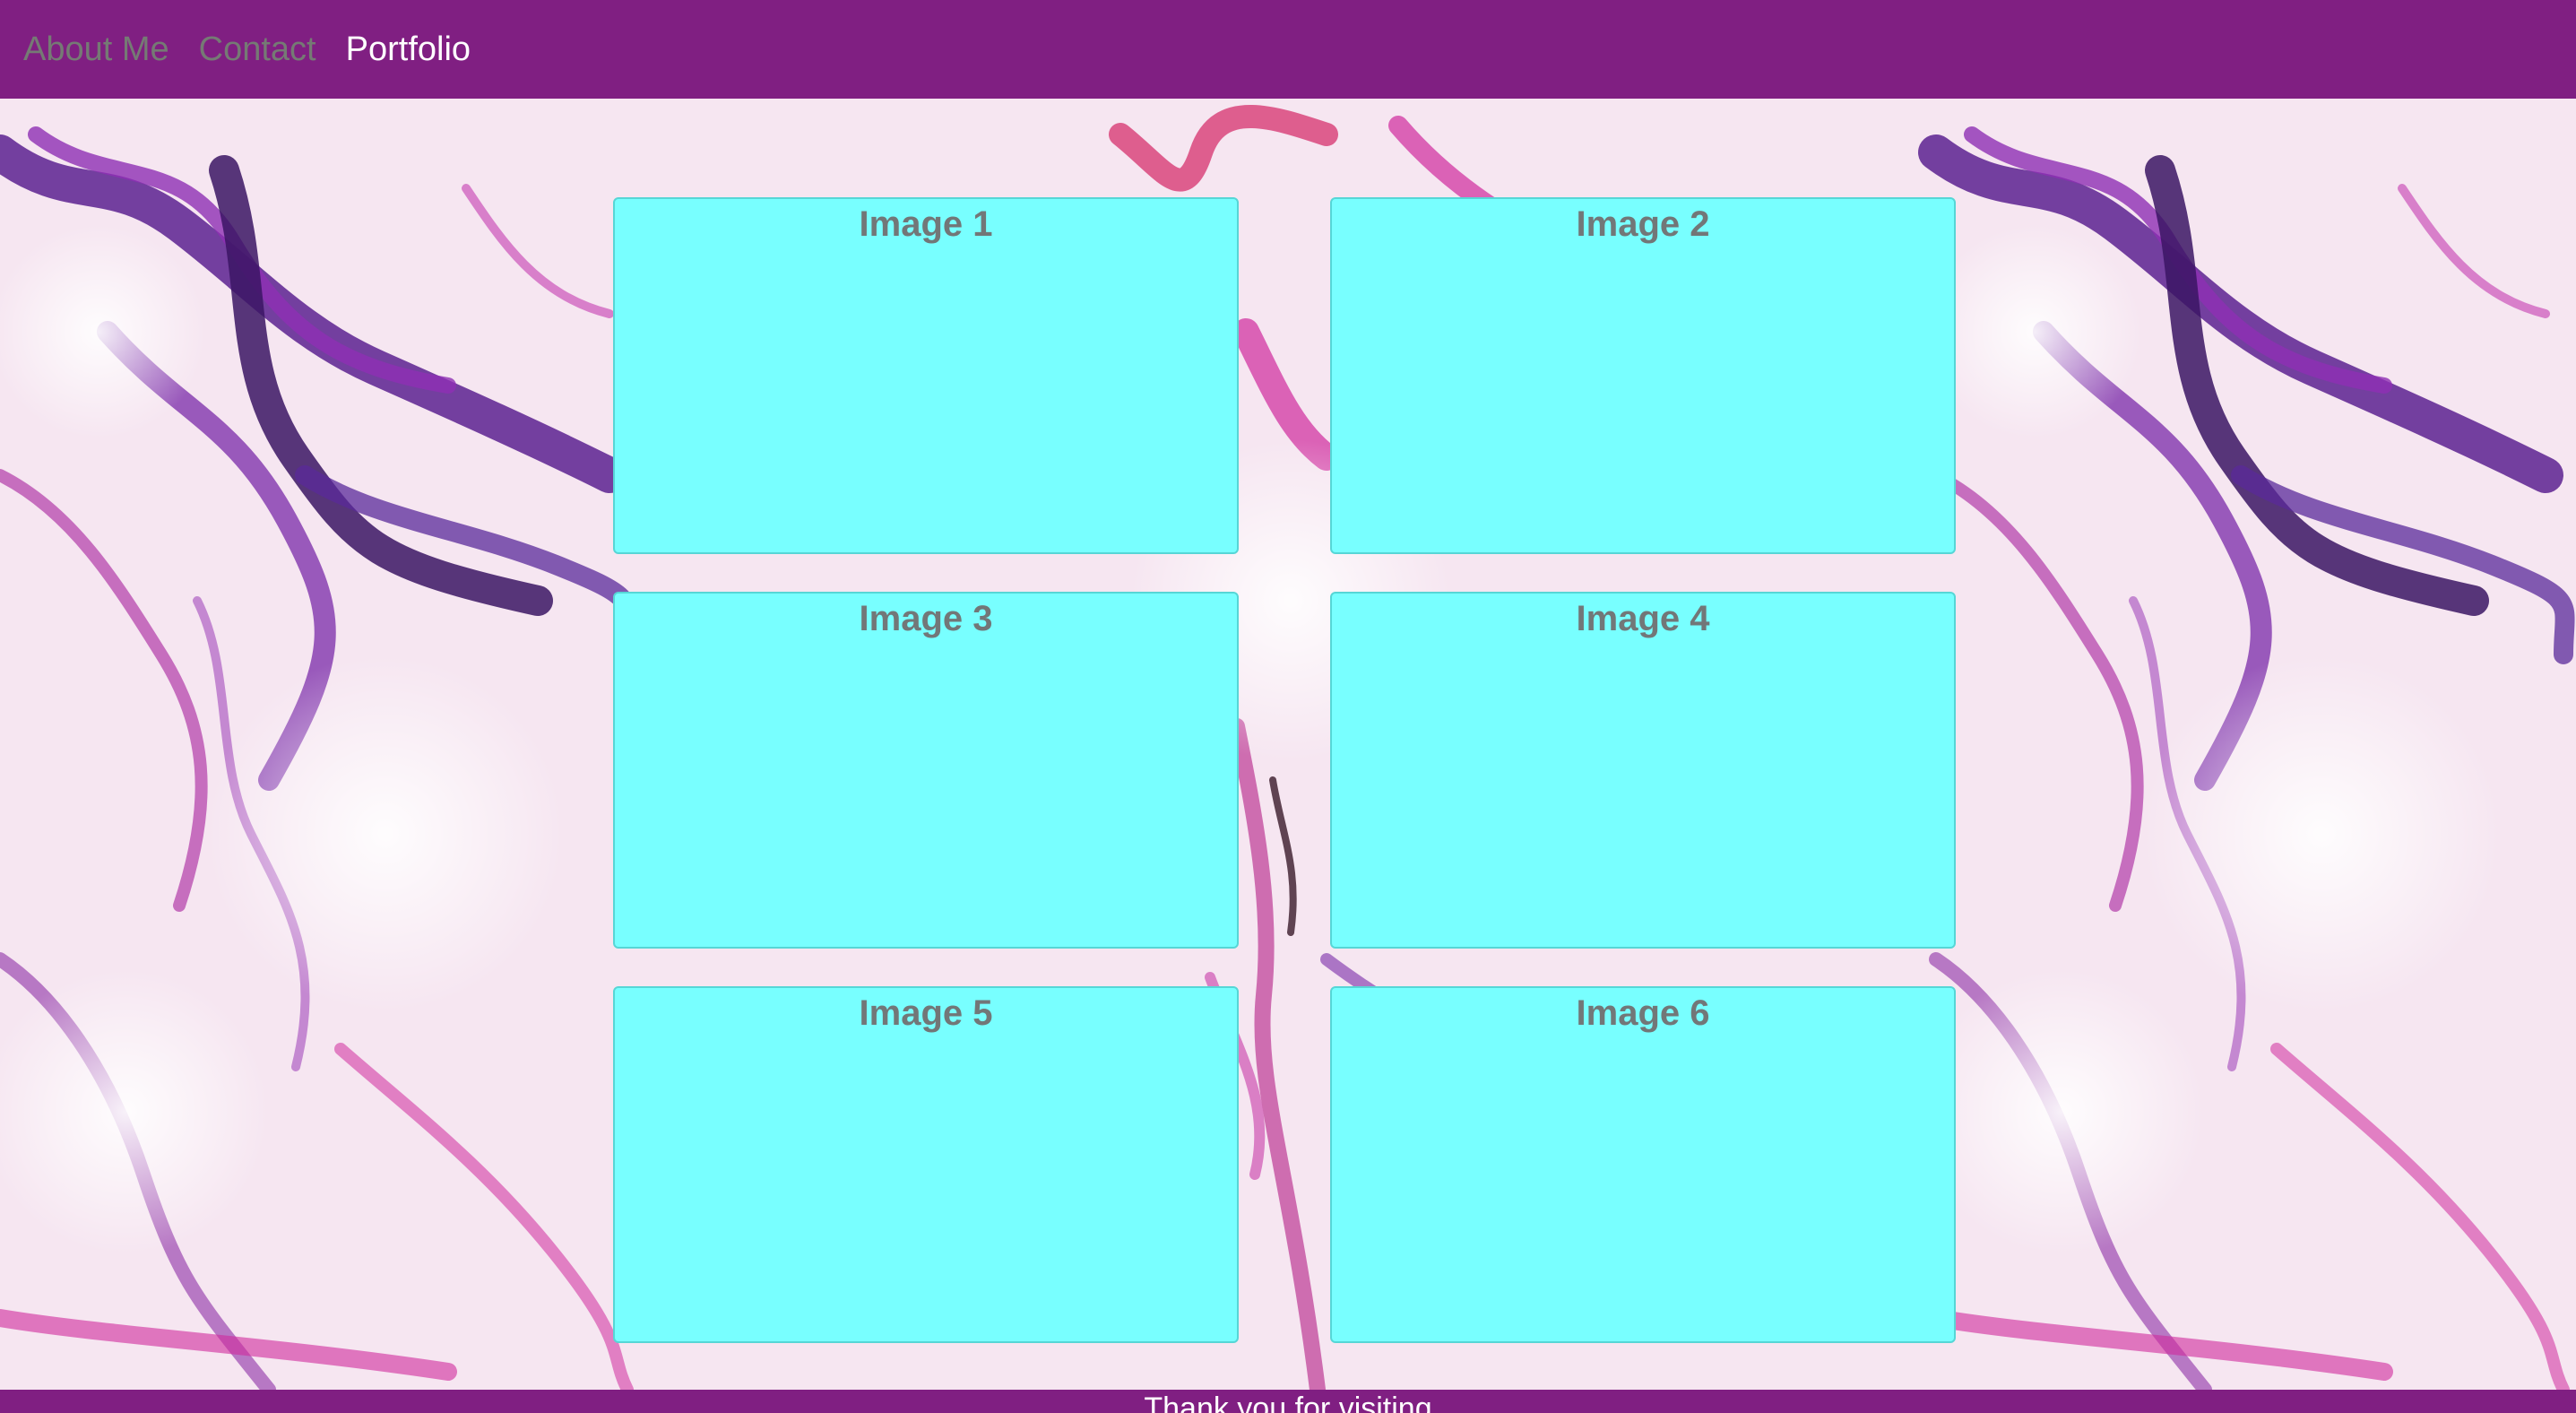  What do you see at coordinates (926, 224) in the screenshot?
I see `card-title: Image 1` at bounding box center [926, 224].